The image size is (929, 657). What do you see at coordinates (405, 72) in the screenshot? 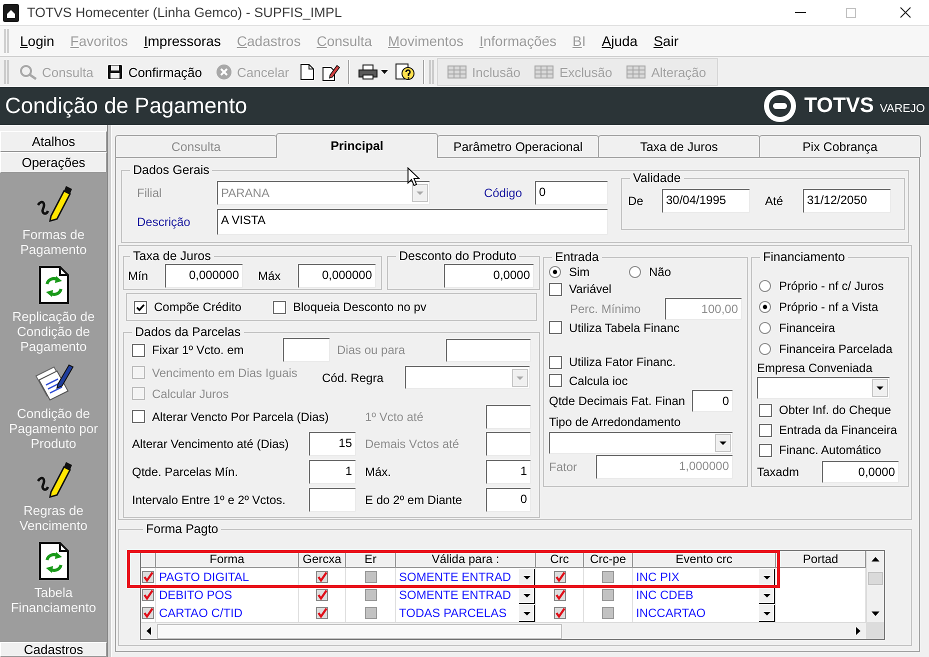
I see `help-icon` at bounding box center [405, 72].